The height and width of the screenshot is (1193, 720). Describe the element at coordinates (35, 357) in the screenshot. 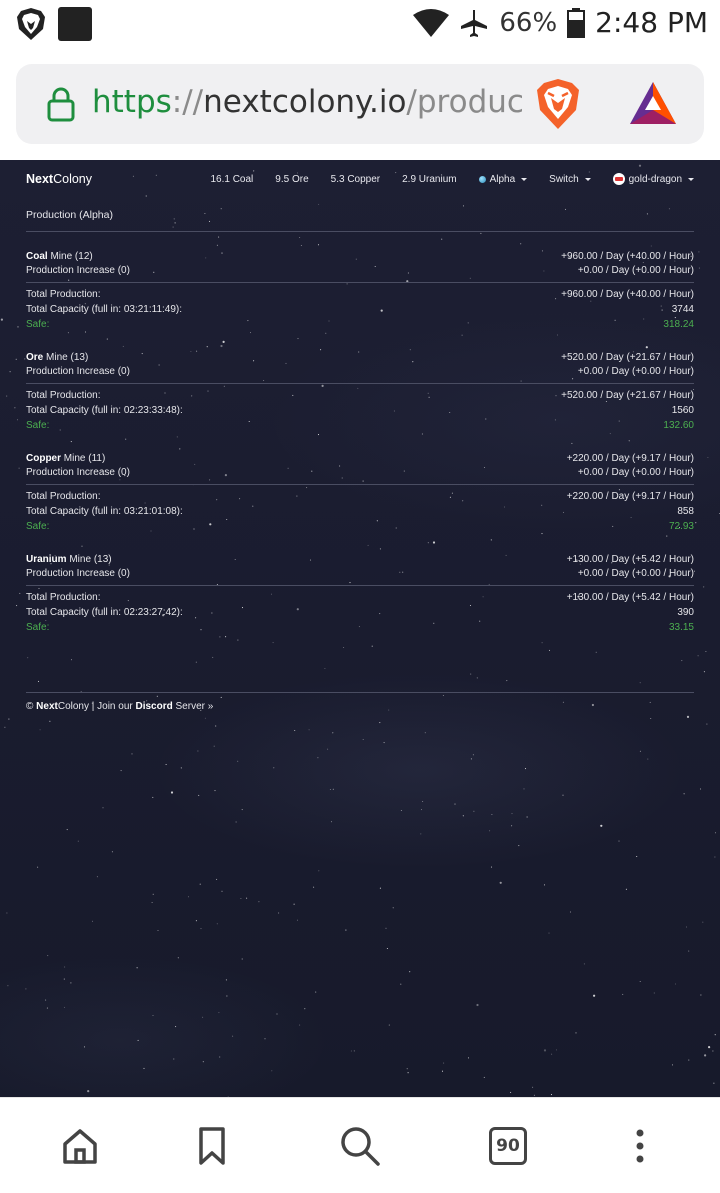

I see `mine-name: Ore` at that location.